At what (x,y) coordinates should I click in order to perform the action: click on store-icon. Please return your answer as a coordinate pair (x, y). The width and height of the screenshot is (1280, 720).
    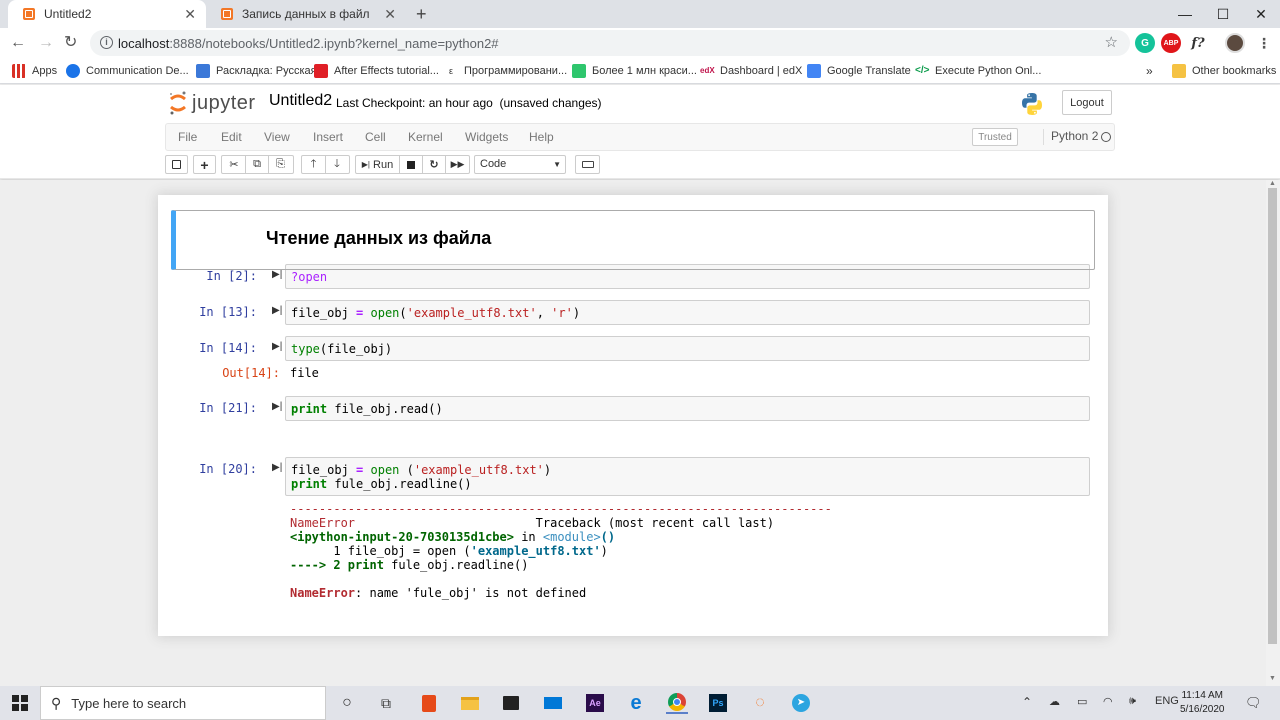
    Looking at the image, I should click on (511, 703).